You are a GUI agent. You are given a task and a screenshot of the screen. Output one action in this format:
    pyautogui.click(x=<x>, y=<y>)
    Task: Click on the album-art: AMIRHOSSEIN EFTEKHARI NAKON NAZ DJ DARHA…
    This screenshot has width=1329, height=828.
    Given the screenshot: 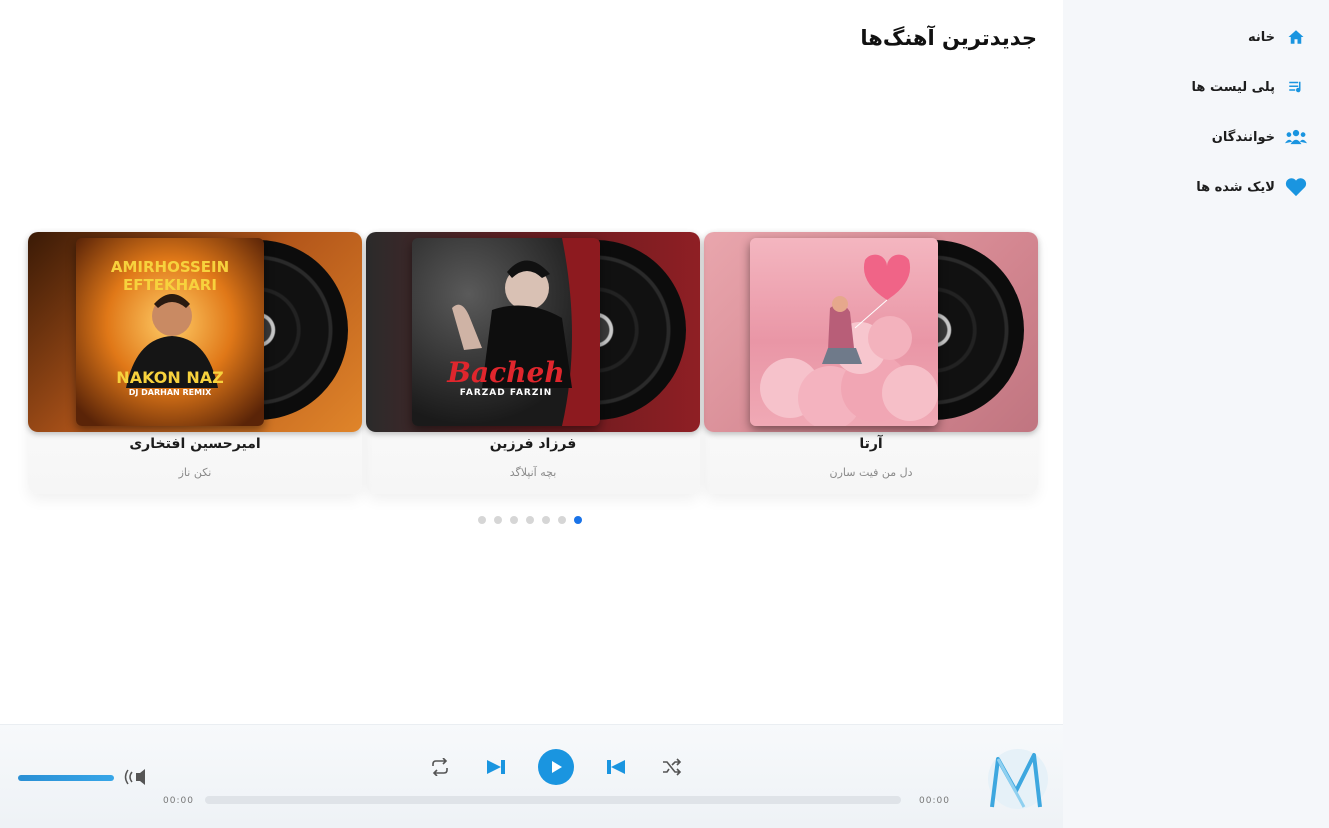 What is the action you would take?
    pyautogui.click(x=170, y=332)
    